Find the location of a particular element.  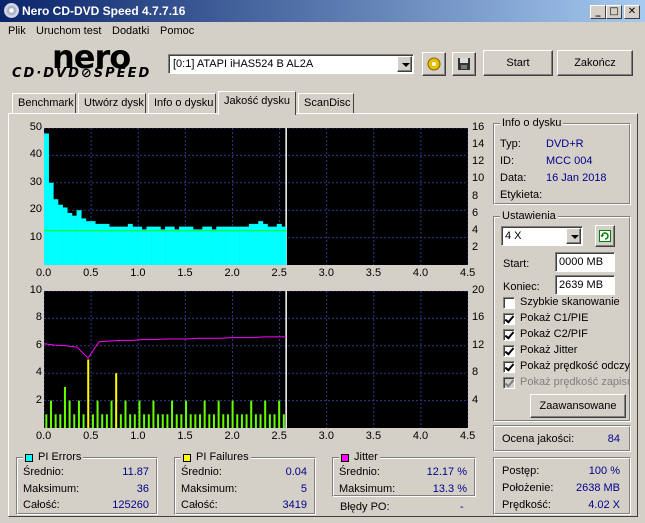

checkbox-label-0: Szybkie skanowanie is located at coordinates (570, 302).